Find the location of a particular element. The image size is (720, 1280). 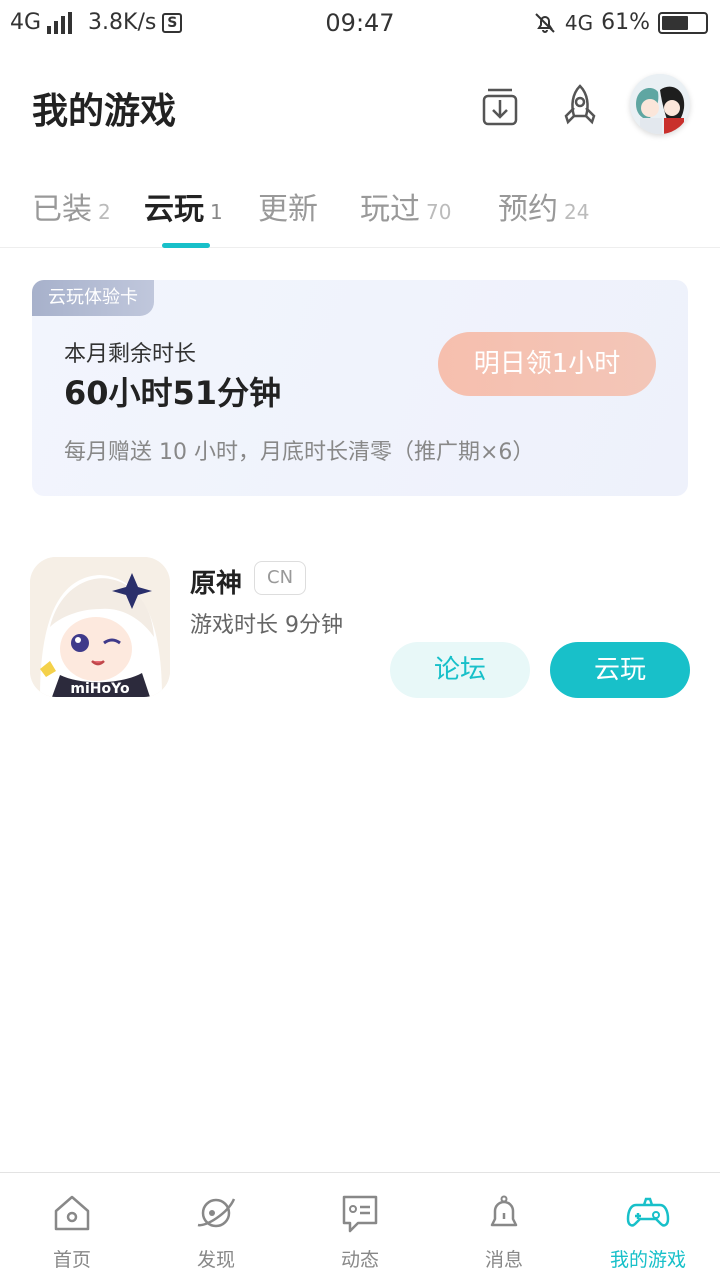

rocket-icon is located at coordinates (580, 106).